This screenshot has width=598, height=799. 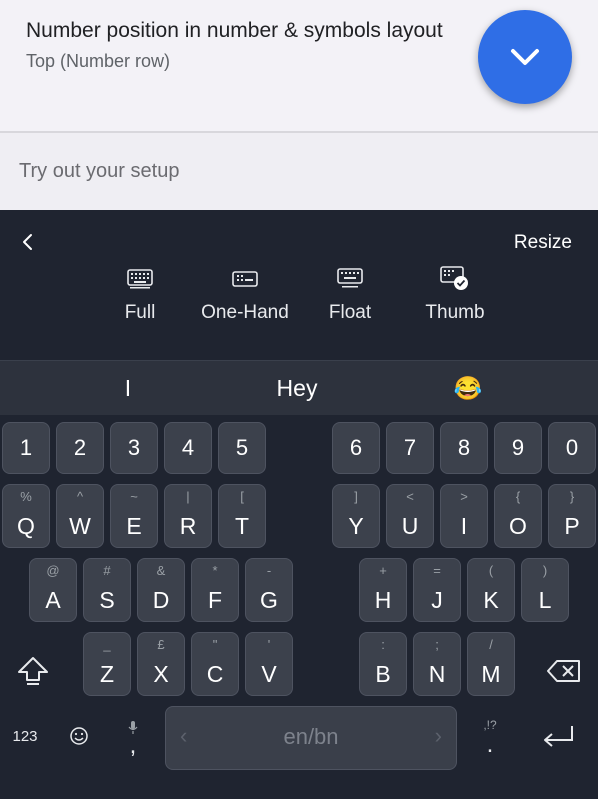 I want to click on key-label: T, so click(x=242, y=526).